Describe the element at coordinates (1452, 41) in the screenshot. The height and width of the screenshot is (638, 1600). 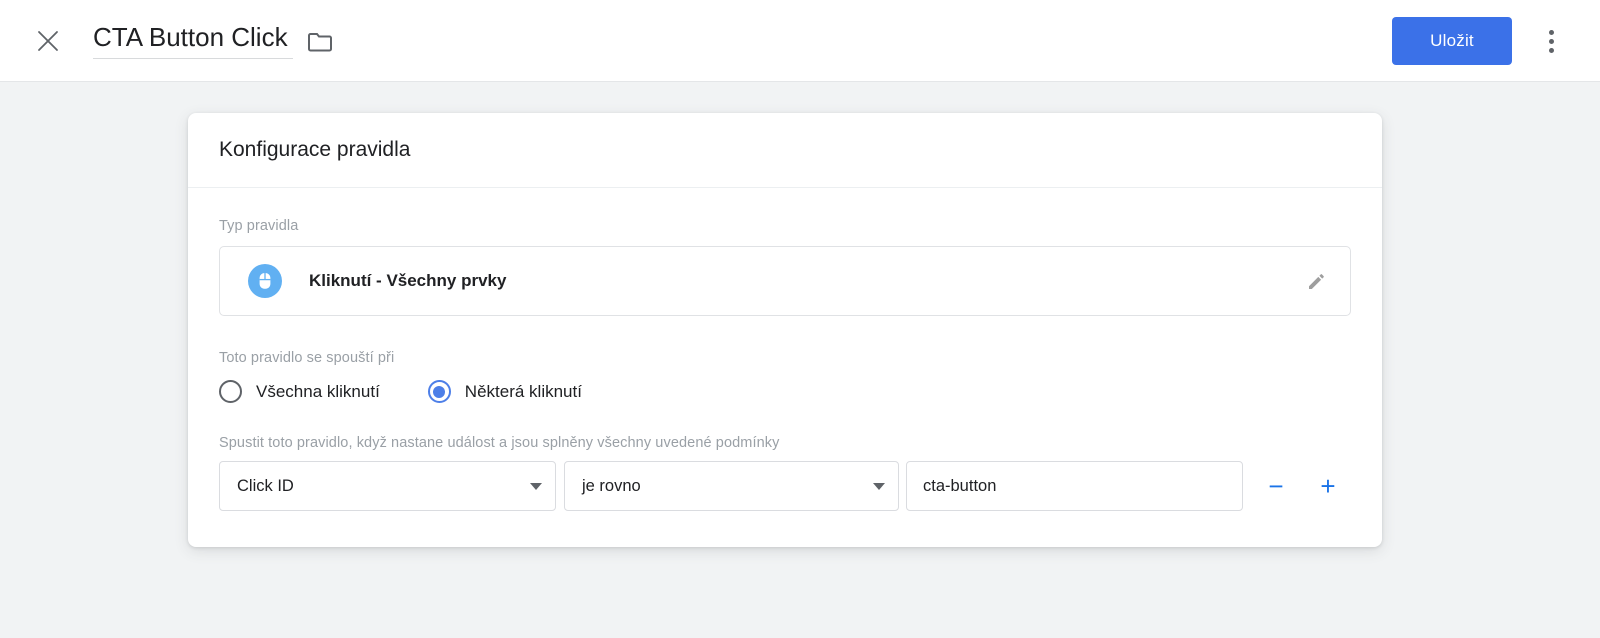
I see `save-button: Uložit` at that location.